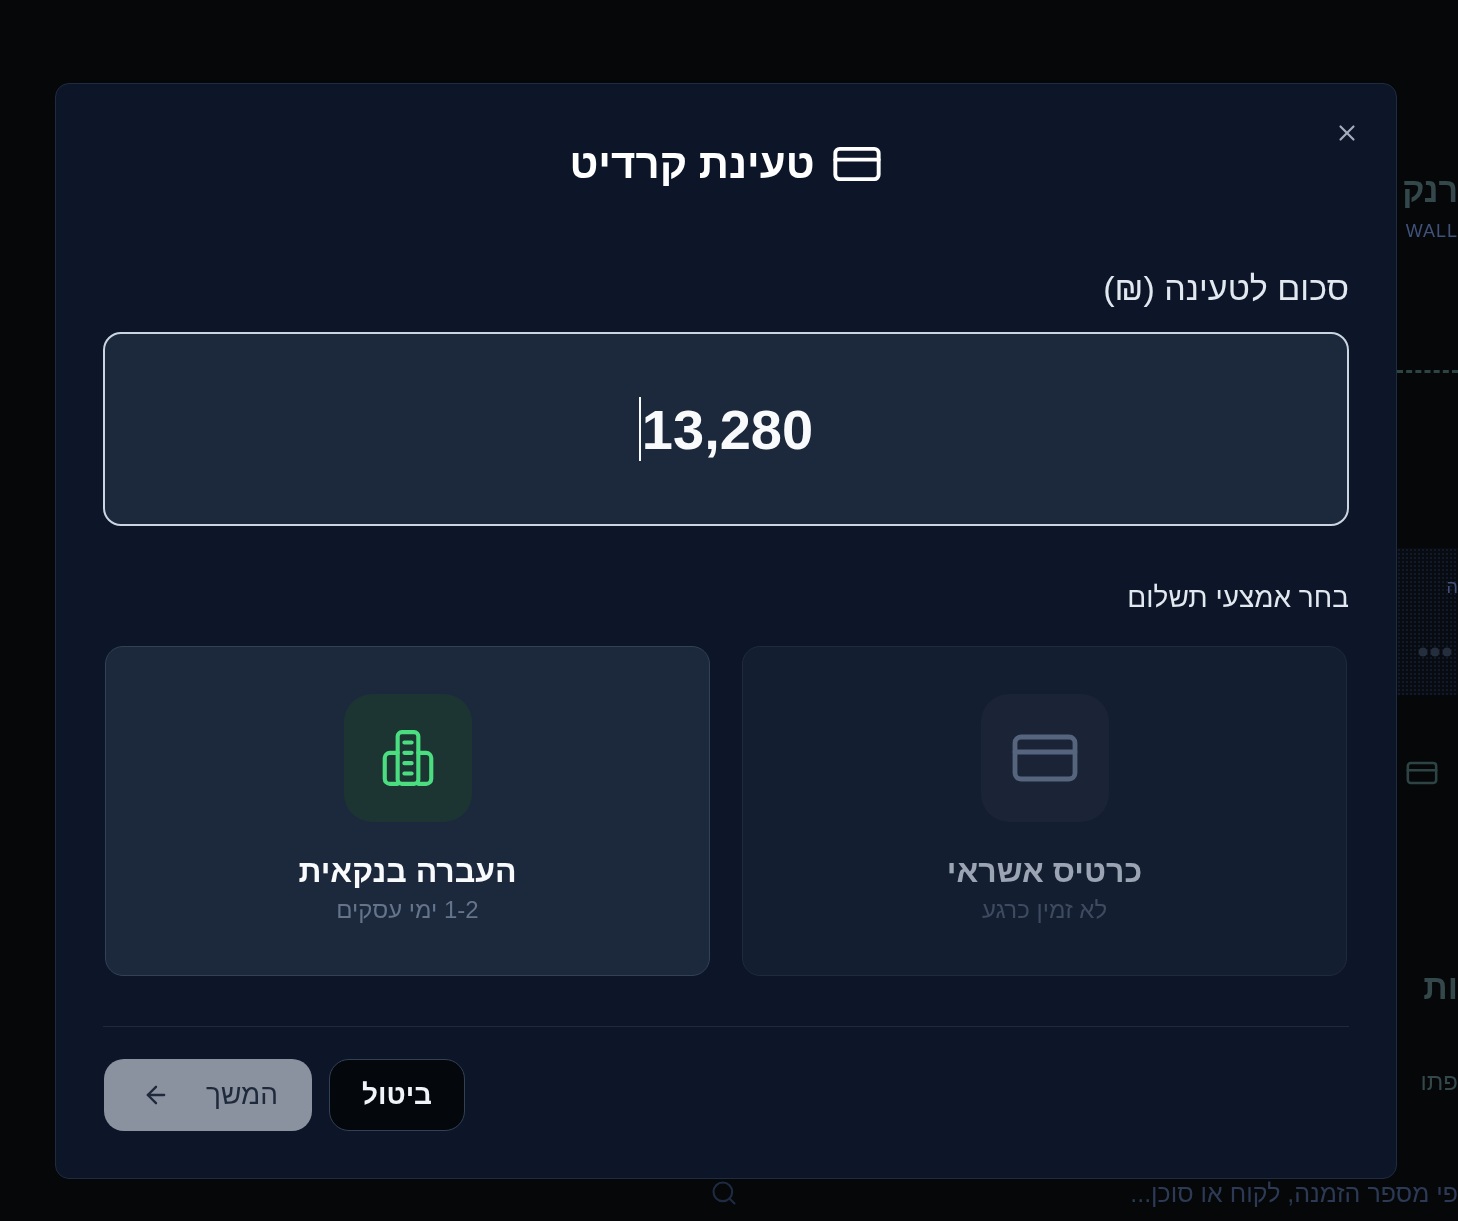 The width and height of the screenshot is (1458, 1221). Describe the element at coordinates (407, 758) in the screenshot. I see `building-icon` at that location.